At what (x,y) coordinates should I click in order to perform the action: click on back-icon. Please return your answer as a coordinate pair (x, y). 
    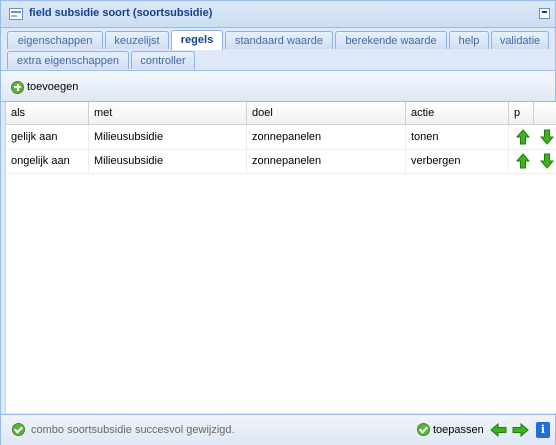
    Looking at the image, I should click on (498, 430).